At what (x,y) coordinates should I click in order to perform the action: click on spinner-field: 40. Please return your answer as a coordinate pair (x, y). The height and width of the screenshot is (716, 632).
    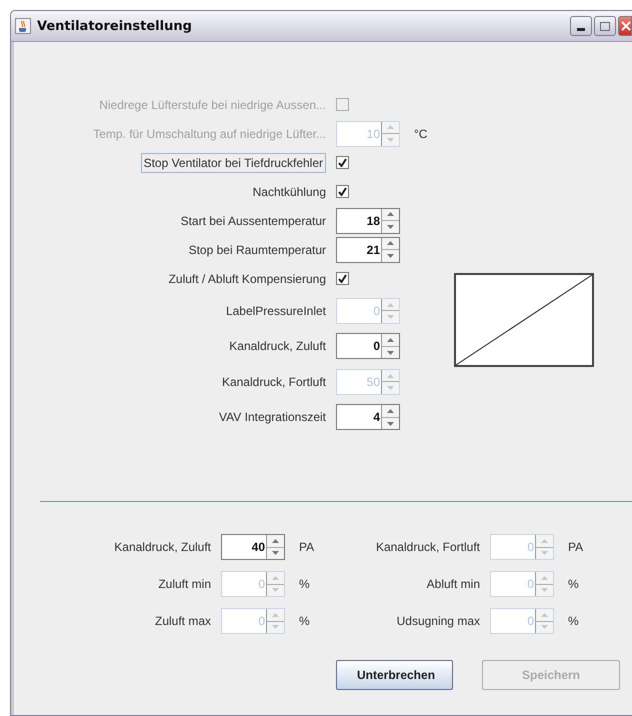
    Looking at the image, I should click on (253, 547).